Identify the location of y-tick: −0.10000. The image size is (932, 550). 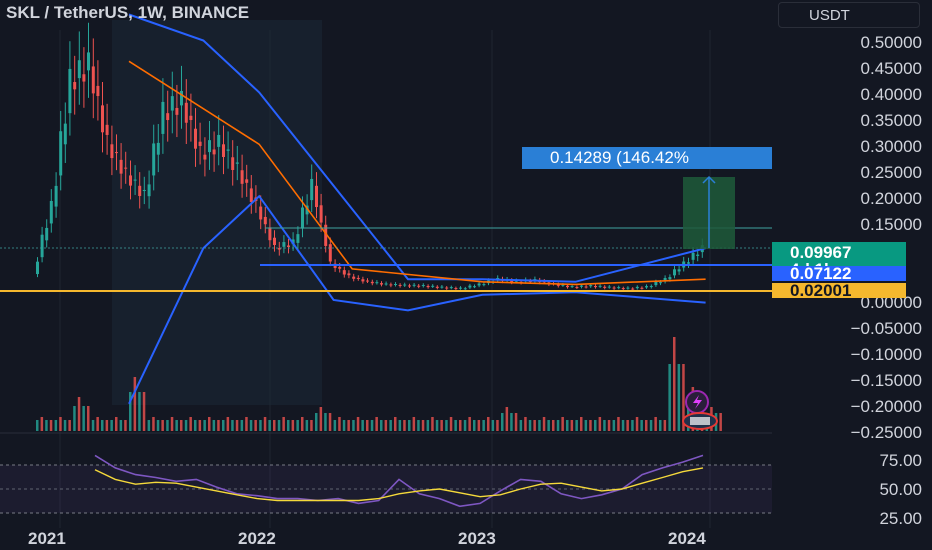
(886, 354).